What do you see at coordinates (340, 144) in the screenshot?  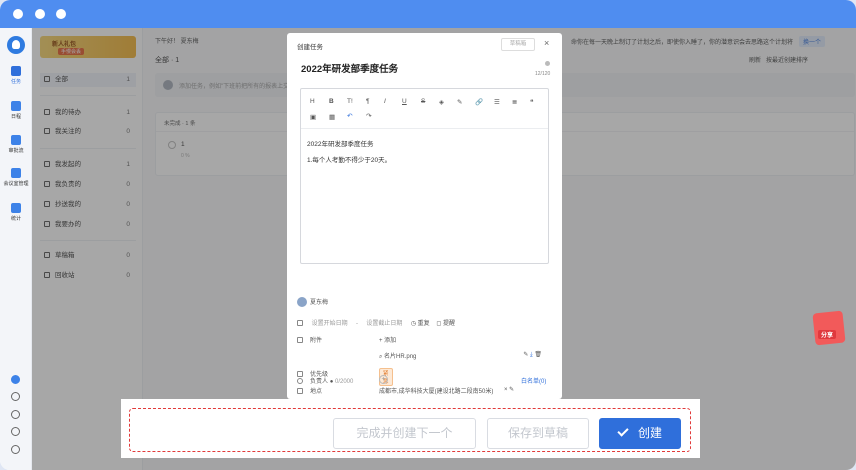 I see `editor-line: 2022年研发部季度任务` at bounding box center [340, 144].